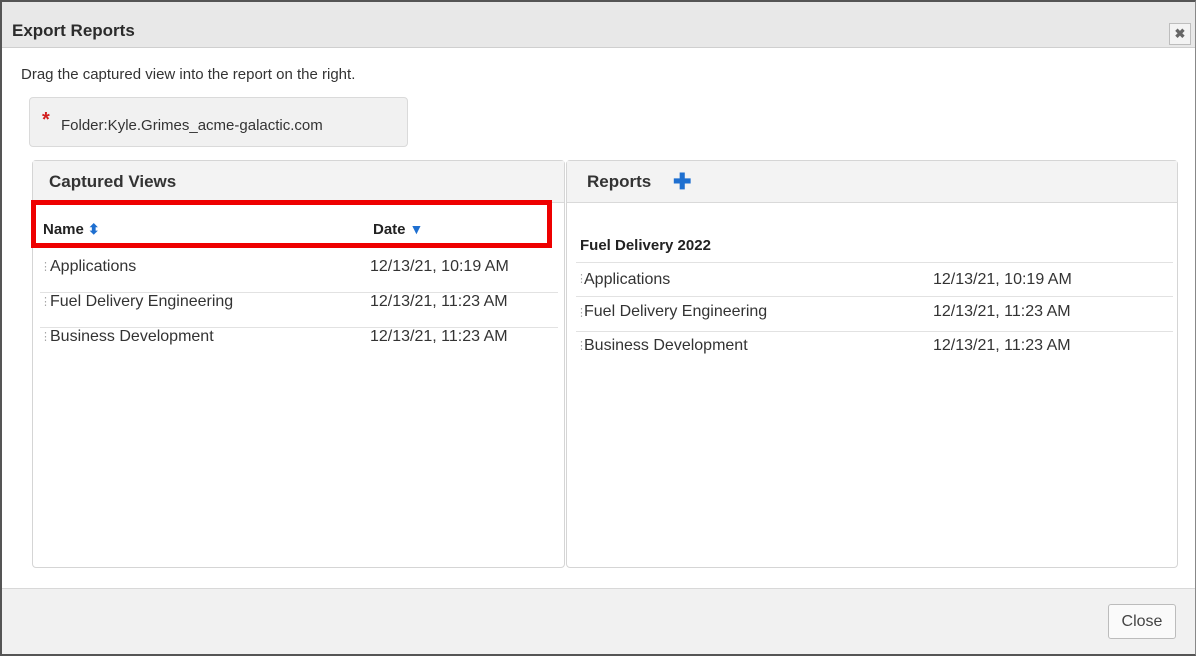 The width and height of the screenshot is (1196, 656). I want to click on reports-header: Reports ✚, so click(872, 182).